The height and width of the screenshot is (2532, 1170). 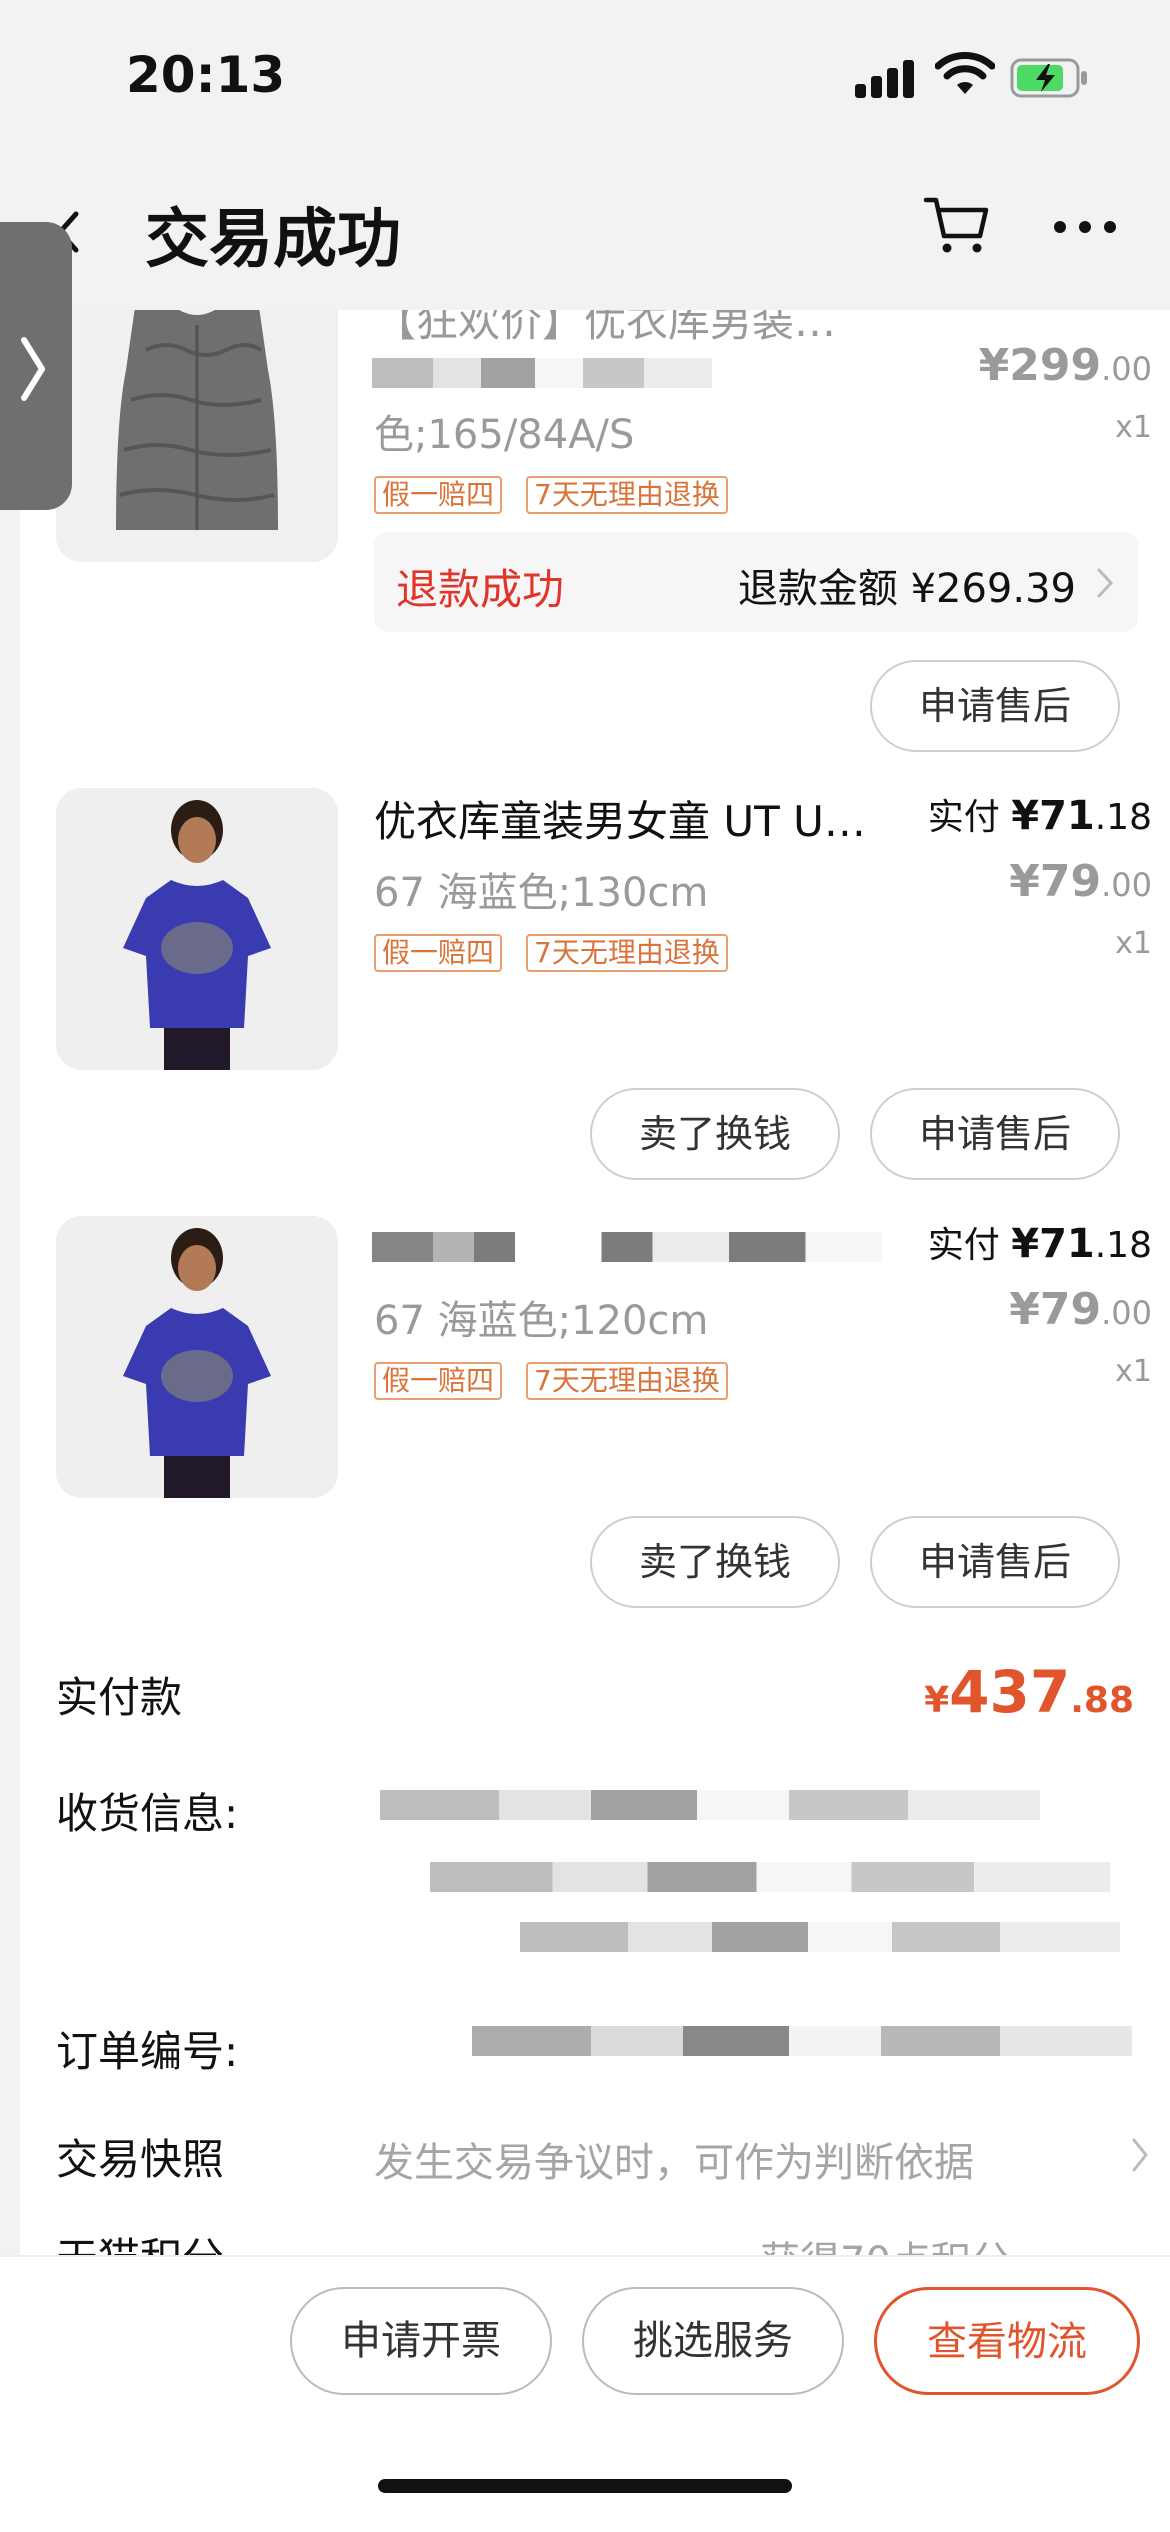 I want to click on cart-icon, so click(x=957, y=225).